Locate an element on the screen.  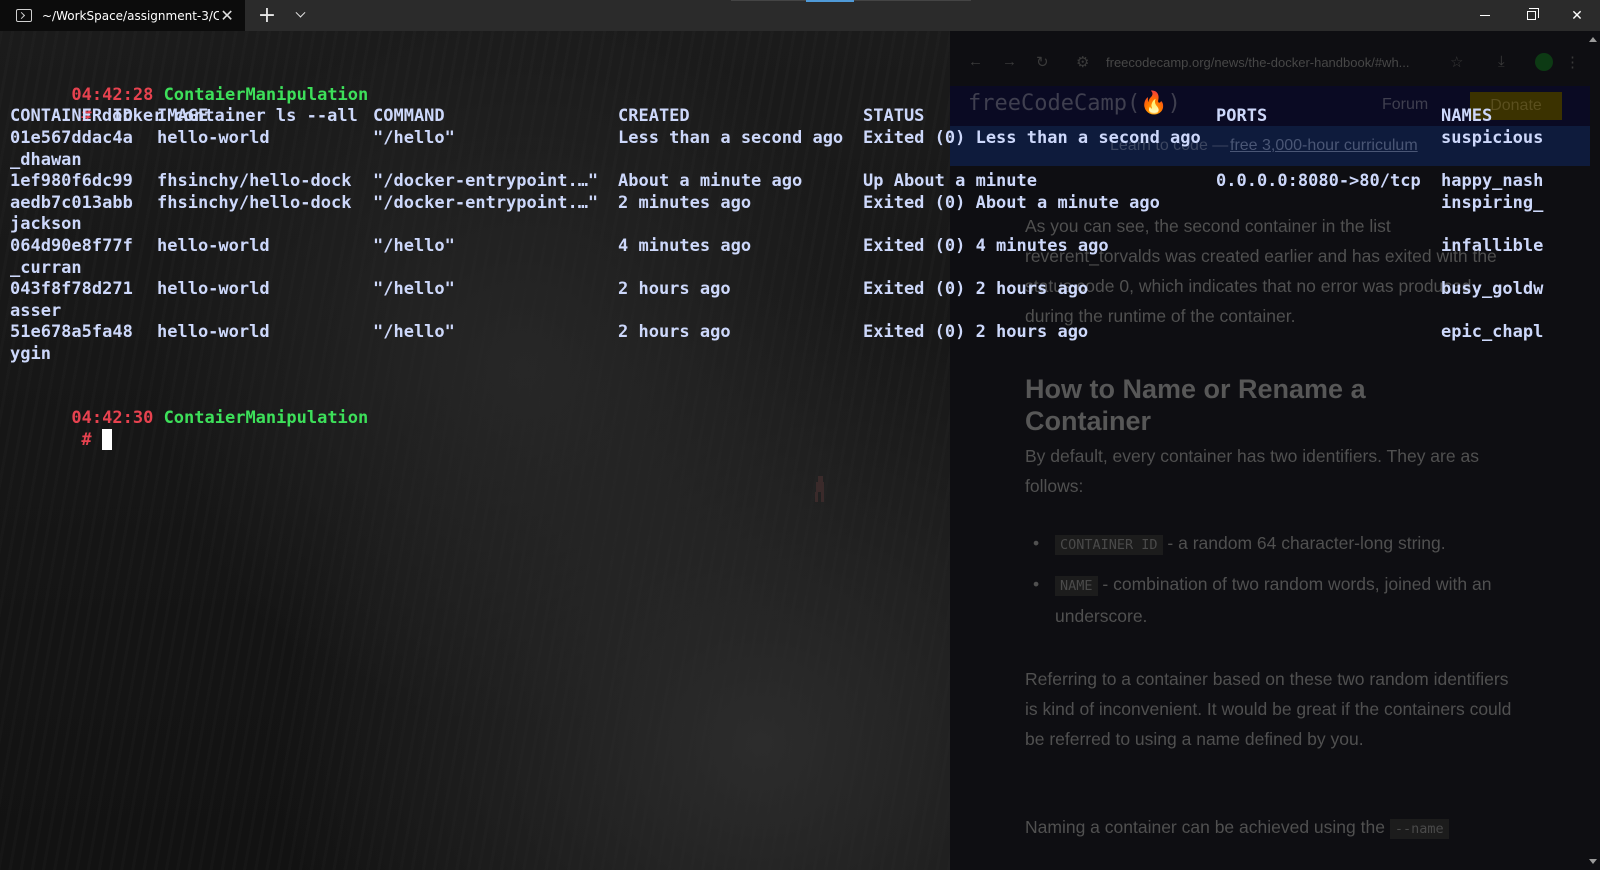
cell-status: Exited (0) Less than a second ago is located at coordinates (1032, 138).